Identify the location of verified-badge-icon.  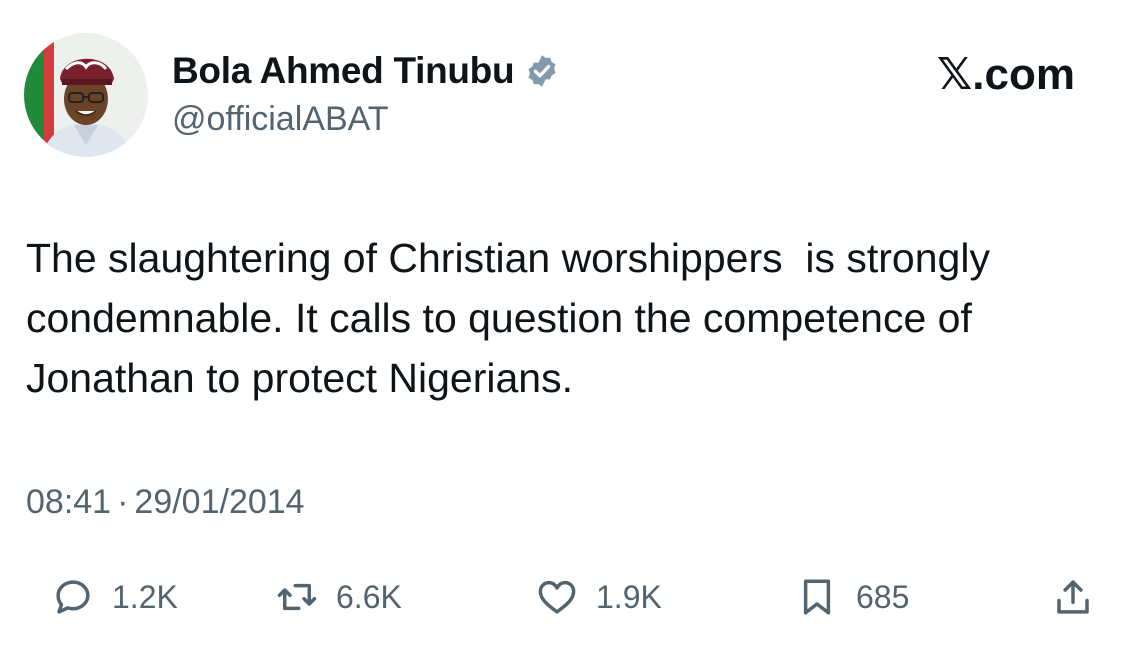
(542, 71).